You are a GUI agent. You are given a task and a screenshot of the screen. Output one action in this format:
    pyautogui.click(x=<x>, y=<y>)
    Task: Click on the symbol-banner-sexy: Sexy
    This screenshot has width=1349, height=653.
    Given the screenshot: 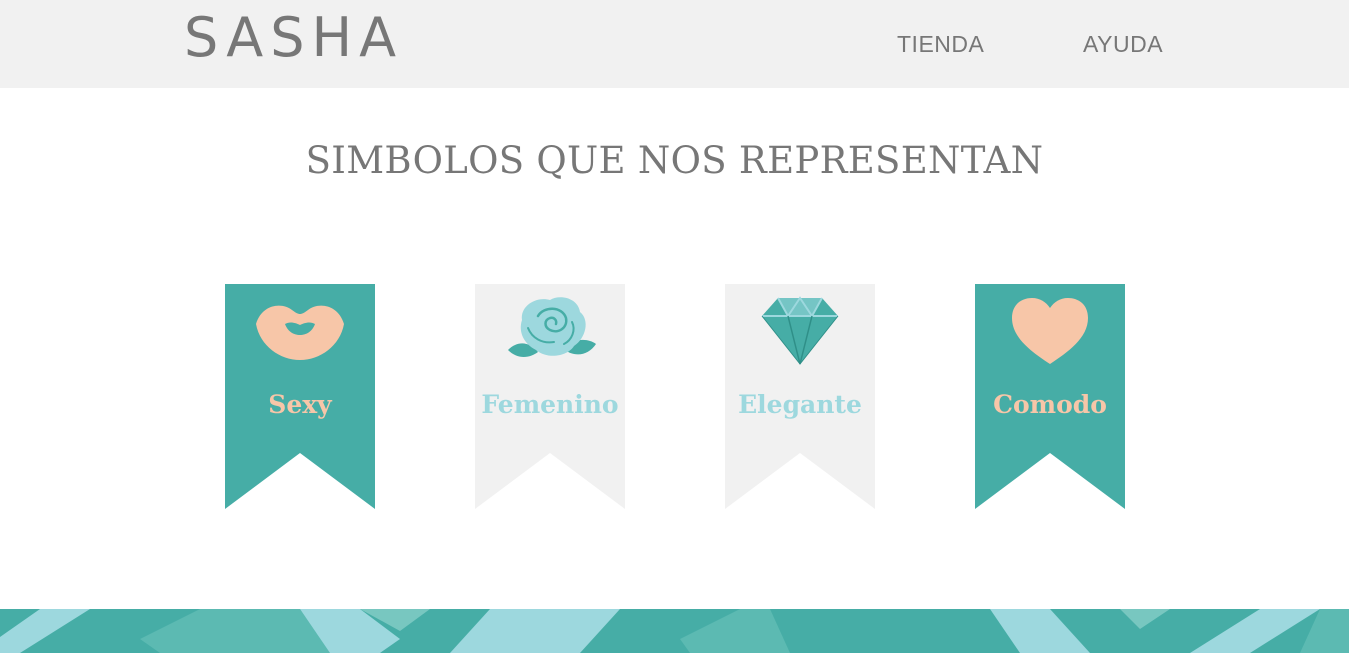 What is the action you would take?
    pyautogui.click(x=300, y=396)
    